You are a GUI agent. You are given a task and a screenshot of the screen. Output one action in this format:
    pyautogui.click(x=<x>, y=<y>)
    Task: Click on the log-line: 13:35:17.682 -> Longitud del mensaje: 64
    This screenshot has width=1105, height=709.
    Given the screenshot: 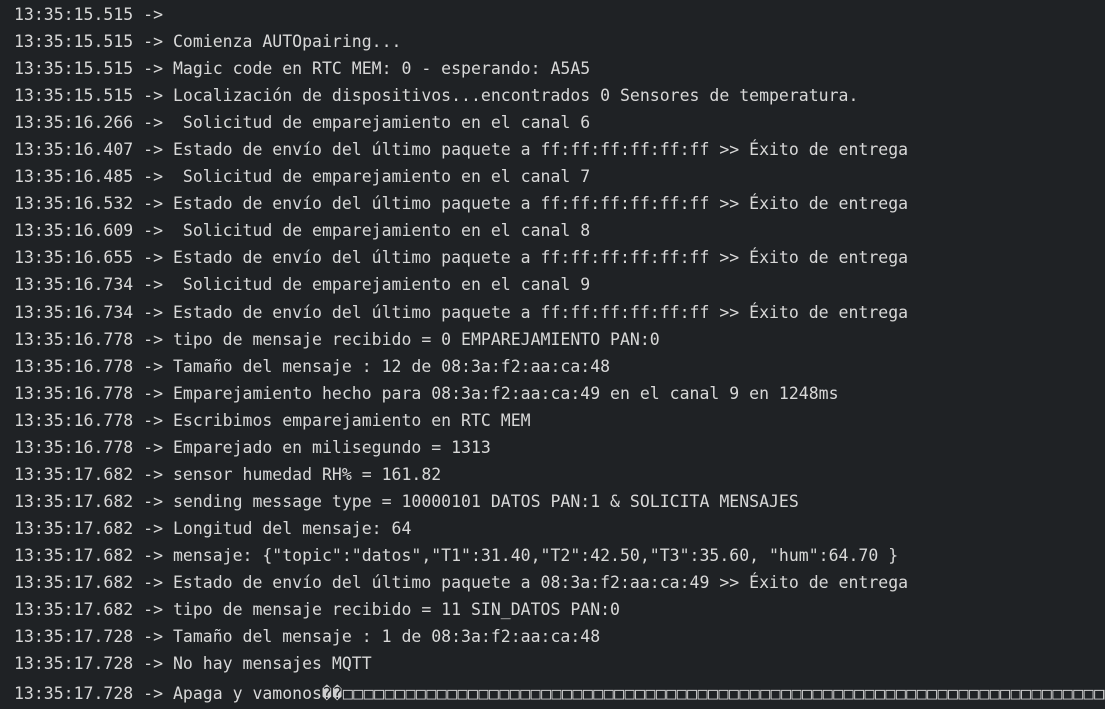 What is the action you would take?
    pyautogui.click(x=559, y=528)
    